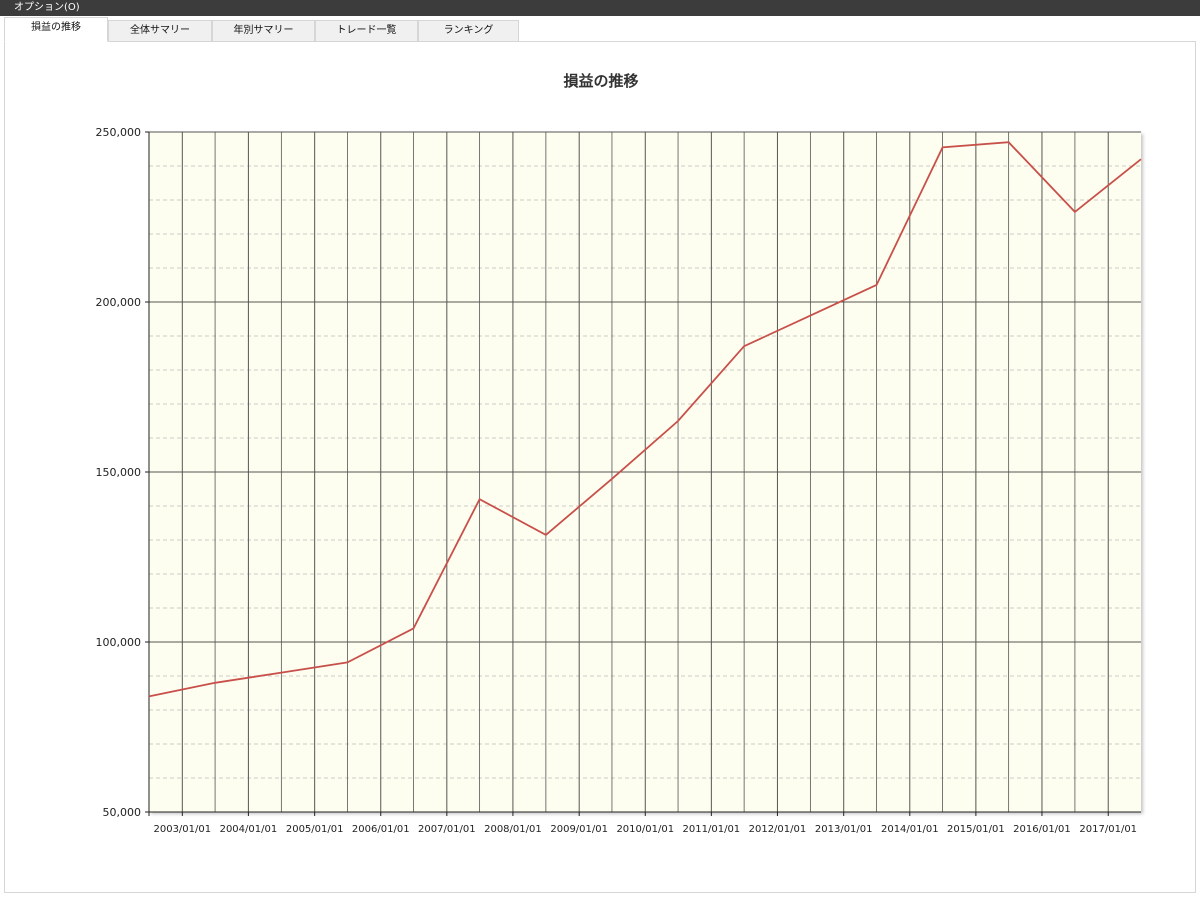 The height and width of the screenshot is (899, 1200). Describe the element at coordinates (315, 829) in the screenshot. I see `x-tick-label: 2005/01/01` at that location.